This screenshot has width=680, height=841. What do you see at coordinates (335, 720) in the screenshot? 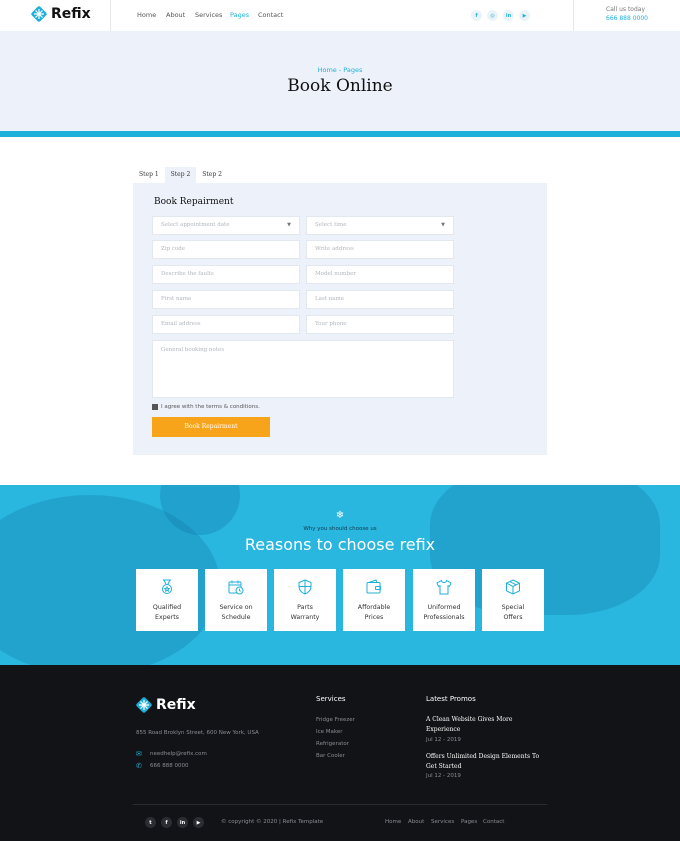
I see `footer-service-link: Fridge Freezer` at bounding box center [335, 720].